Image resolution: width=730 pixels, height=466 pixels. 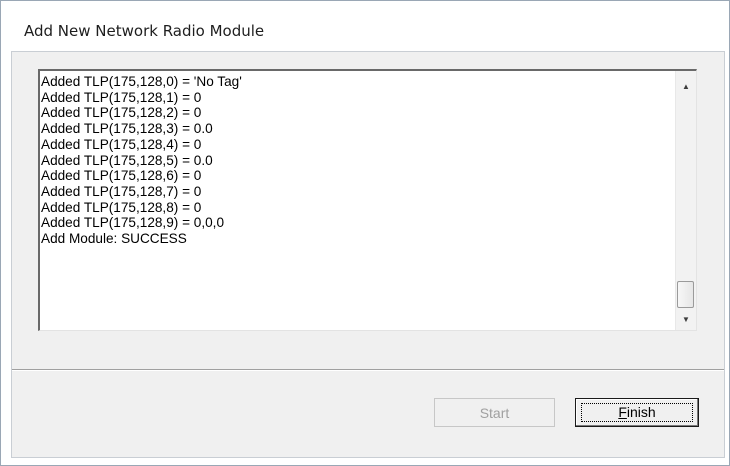 I want to click on log-line: Added TLP(175,128,9) = 0,0,0, so click(x=133, y=223).